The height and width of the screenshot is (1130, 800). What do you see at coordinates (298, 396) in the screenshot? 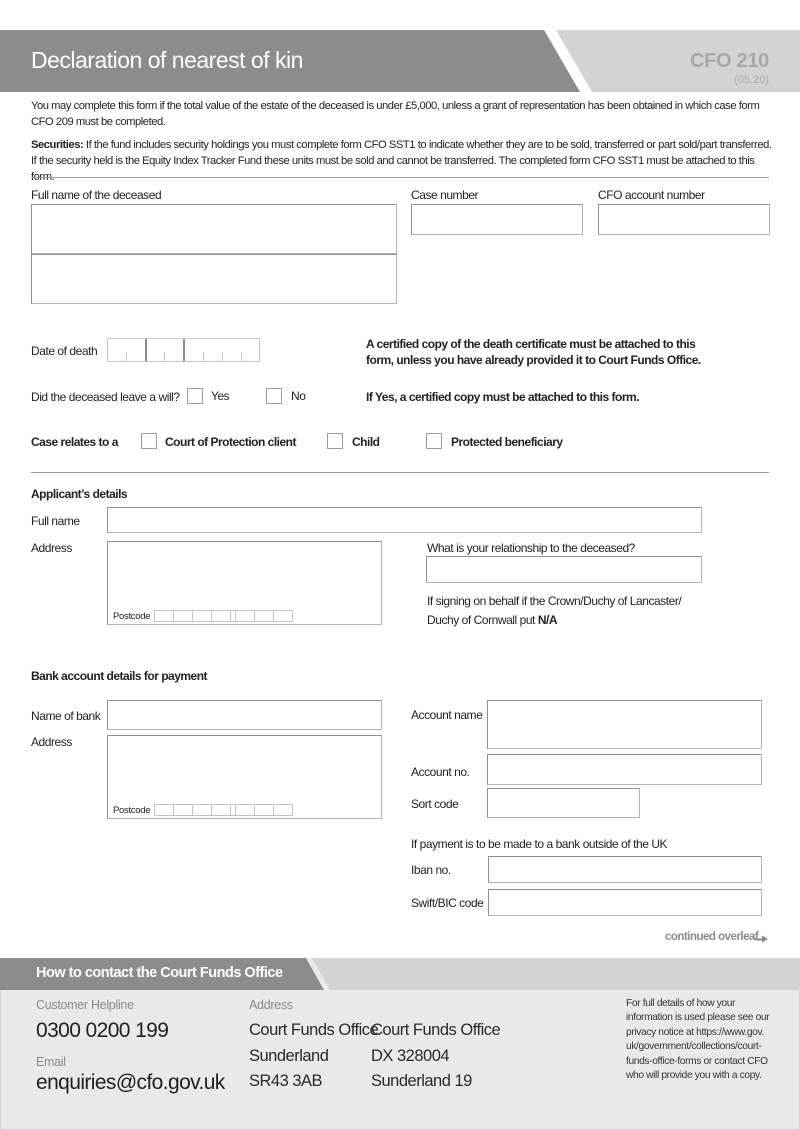
I see `will-no-label: No` at bounding box center [298, 396].